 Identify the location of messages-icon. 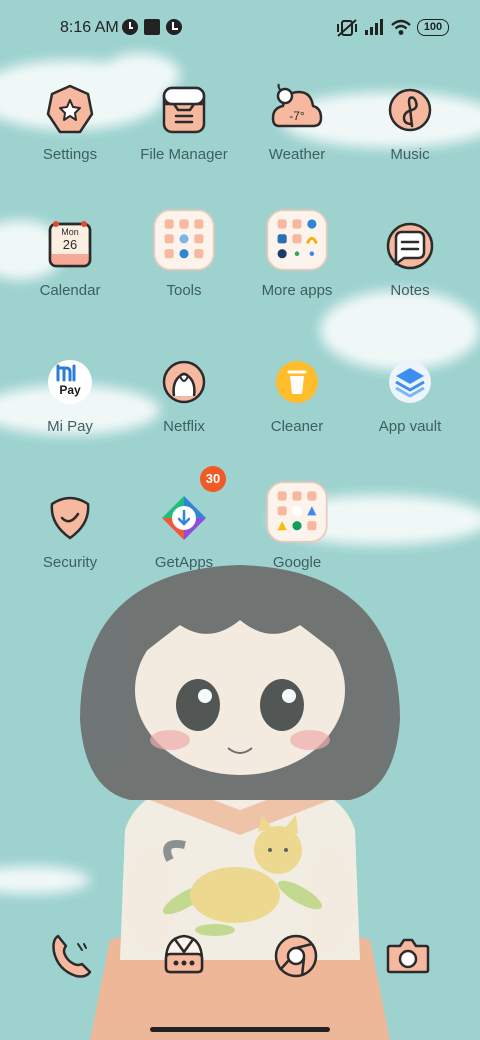
(184, 954).